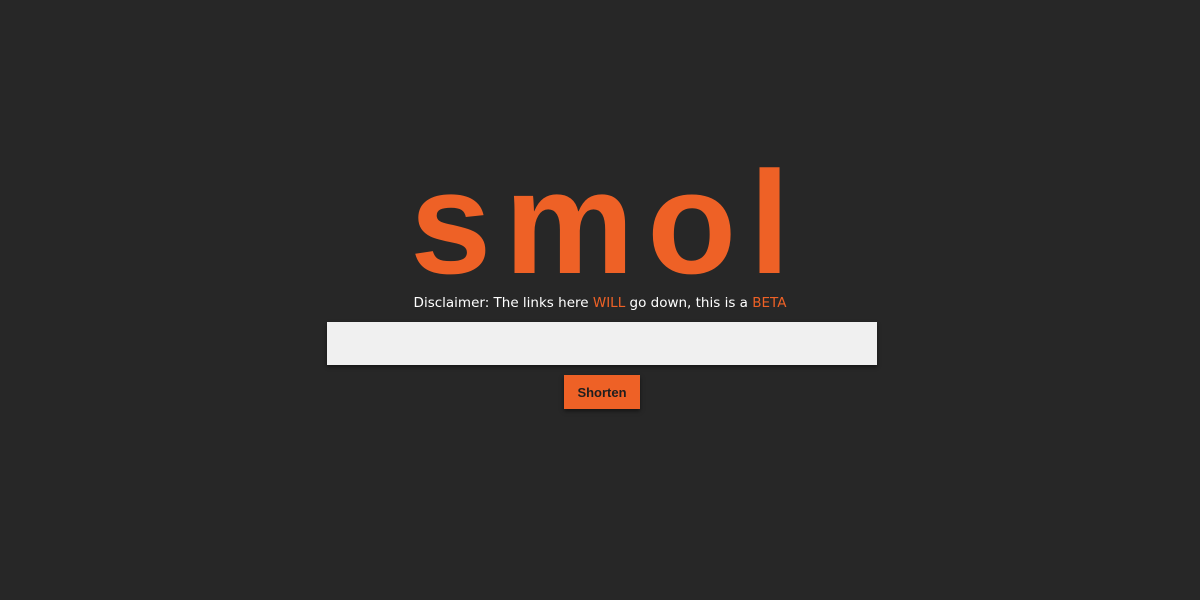  Describe the element at coordinates (609, 303) in the screenshot. I see `disclaimer-highlight-will: WILL` at that location.